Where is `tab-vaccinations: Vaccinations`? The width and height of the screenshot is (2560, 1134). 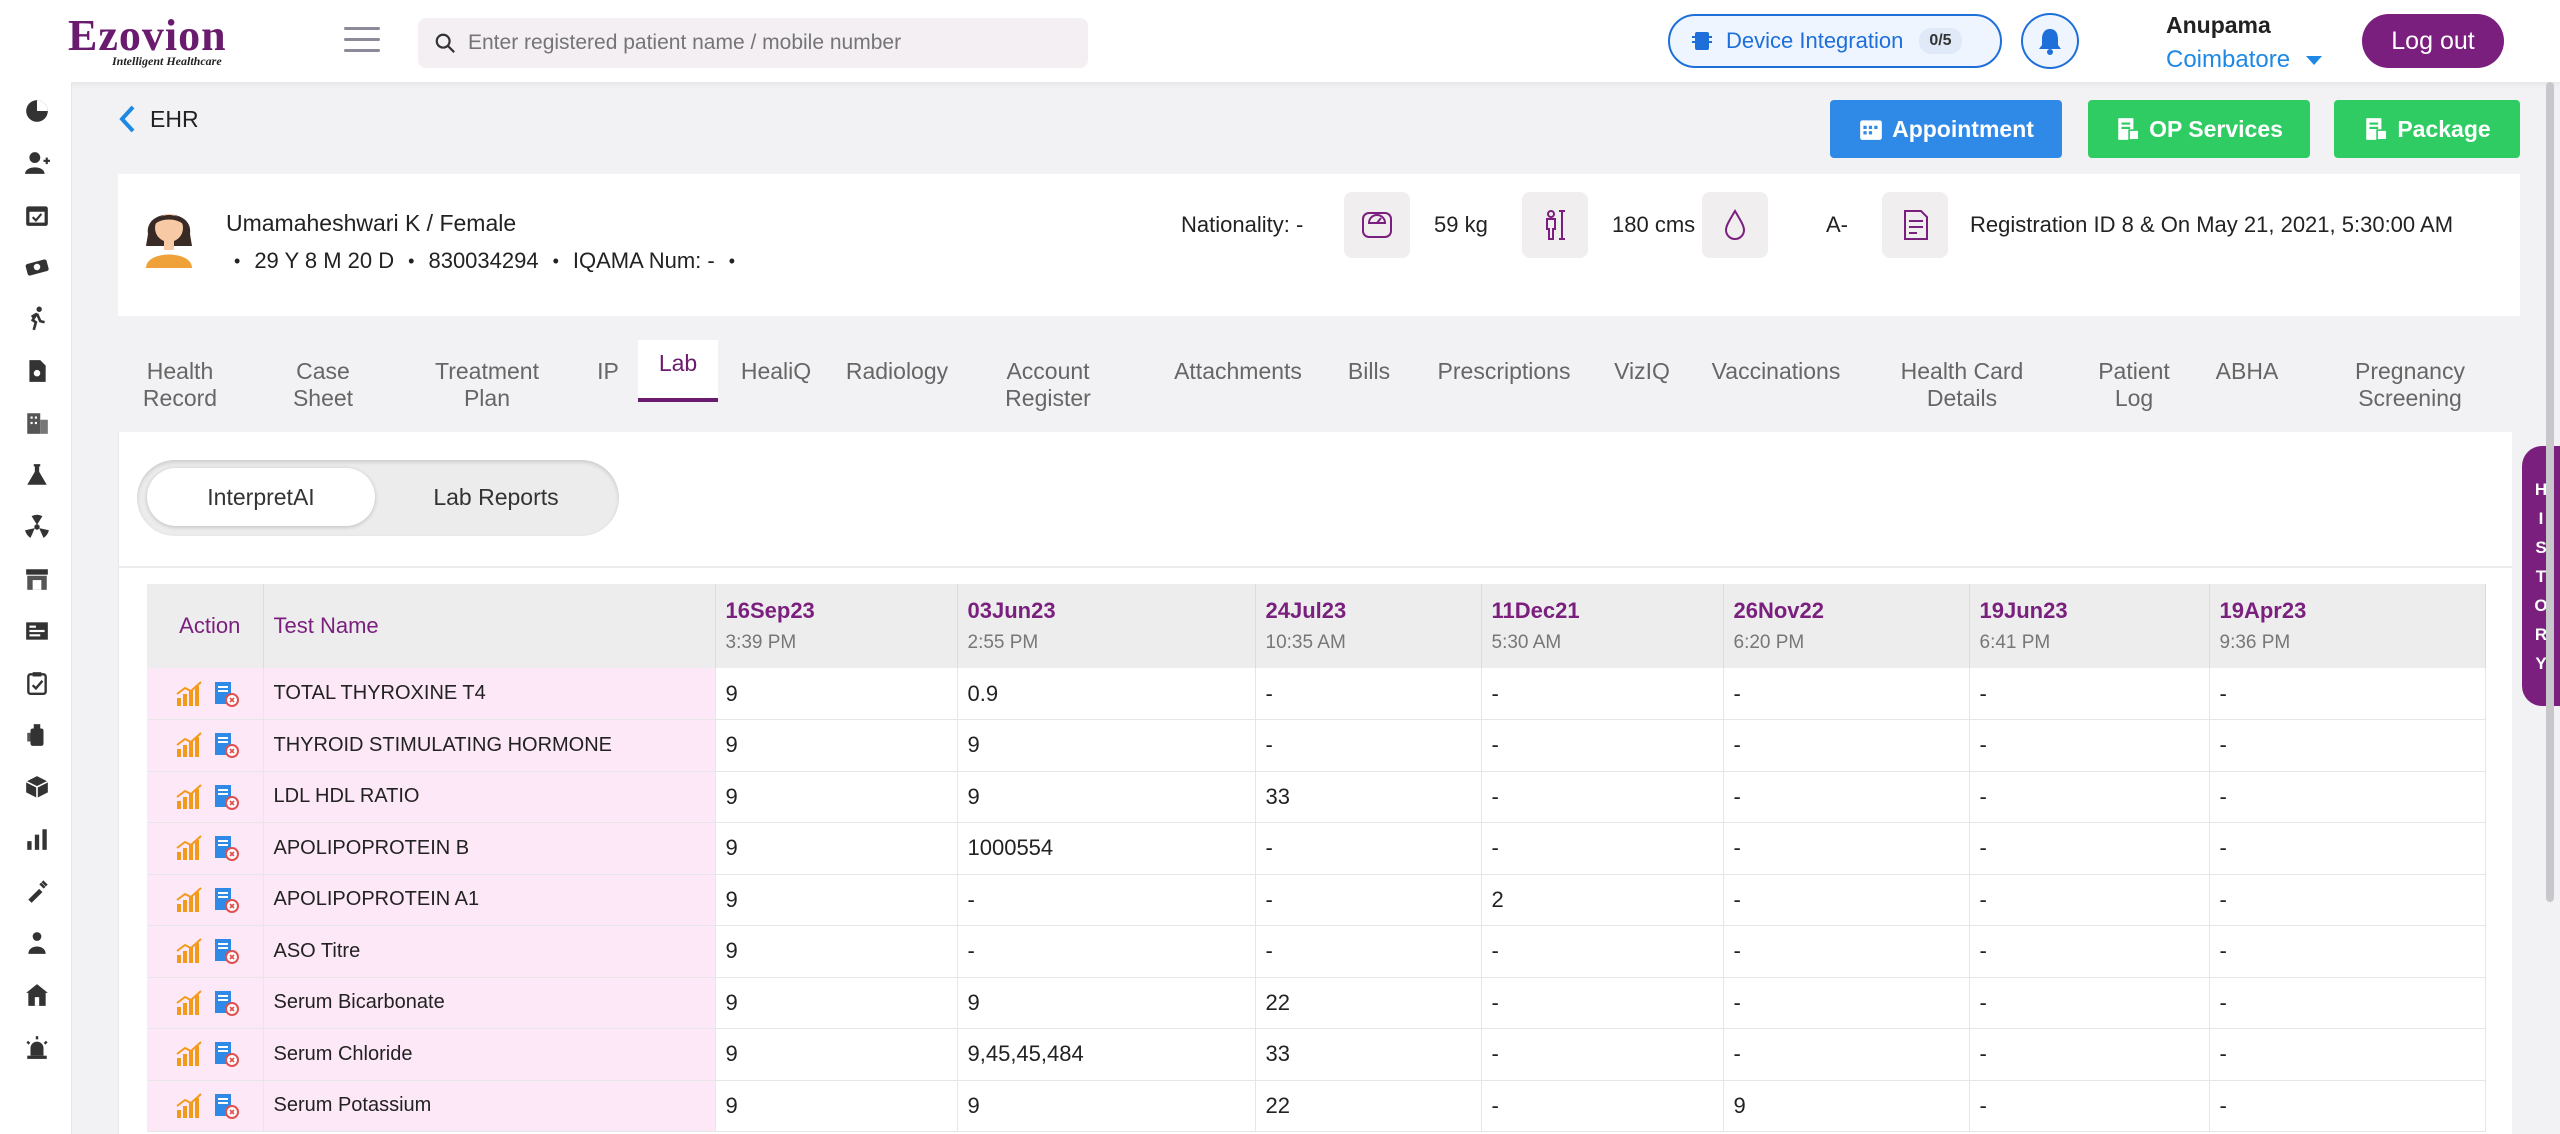 tab-vaccinations: Vaccinations is located at coordinates (1776, 371).